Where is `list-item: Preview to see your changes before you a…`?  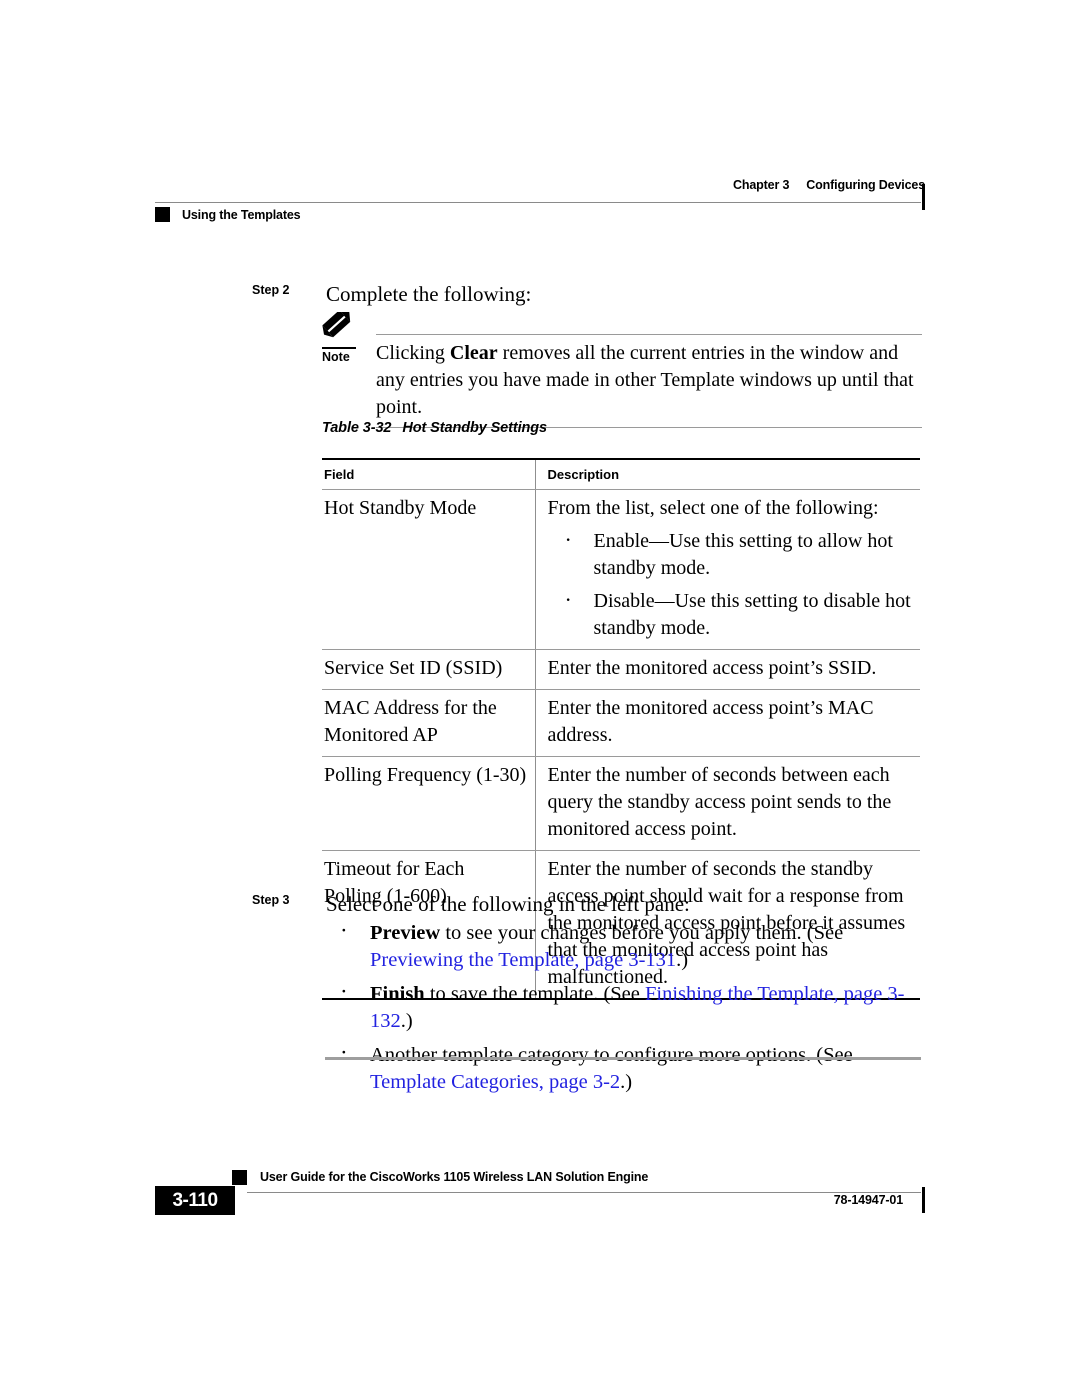
list-item: Preview to see your changes before you a… is located at coordinates (626, 945).